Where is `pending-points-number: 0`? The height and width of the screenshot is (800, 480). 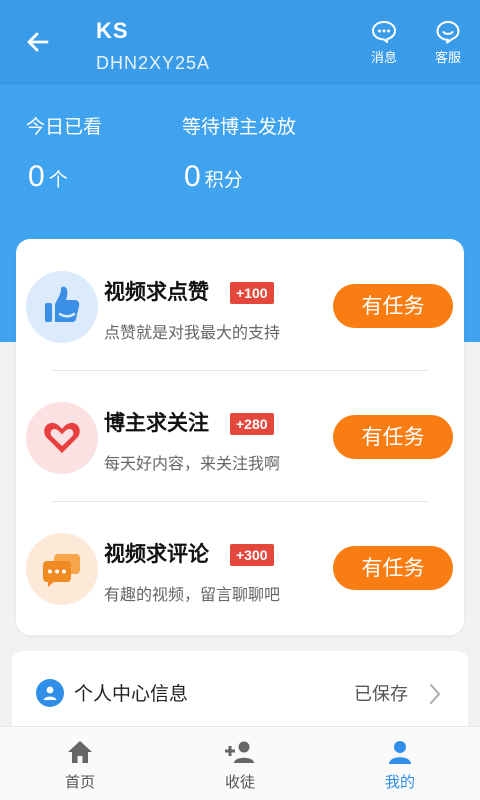 pending-points-number: 0 is located at coordinates (192, 176).